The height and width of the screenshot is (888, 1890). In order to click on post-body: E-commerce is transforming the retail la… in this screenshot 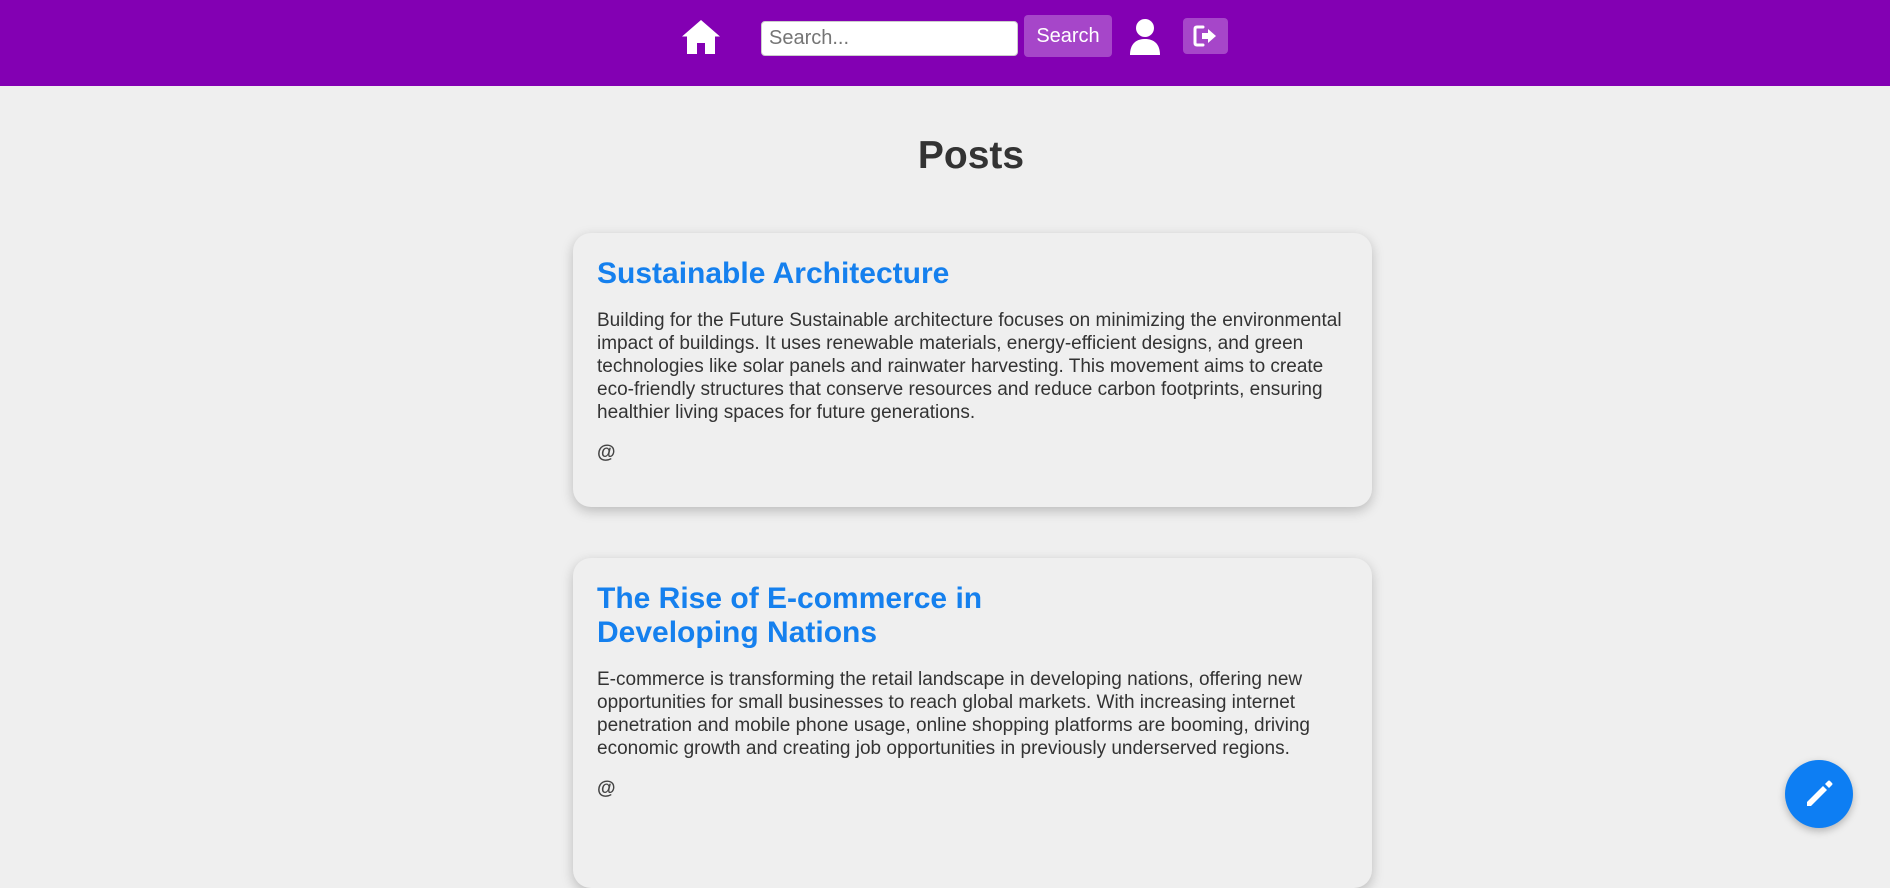, I will do `click(953, 714)`.